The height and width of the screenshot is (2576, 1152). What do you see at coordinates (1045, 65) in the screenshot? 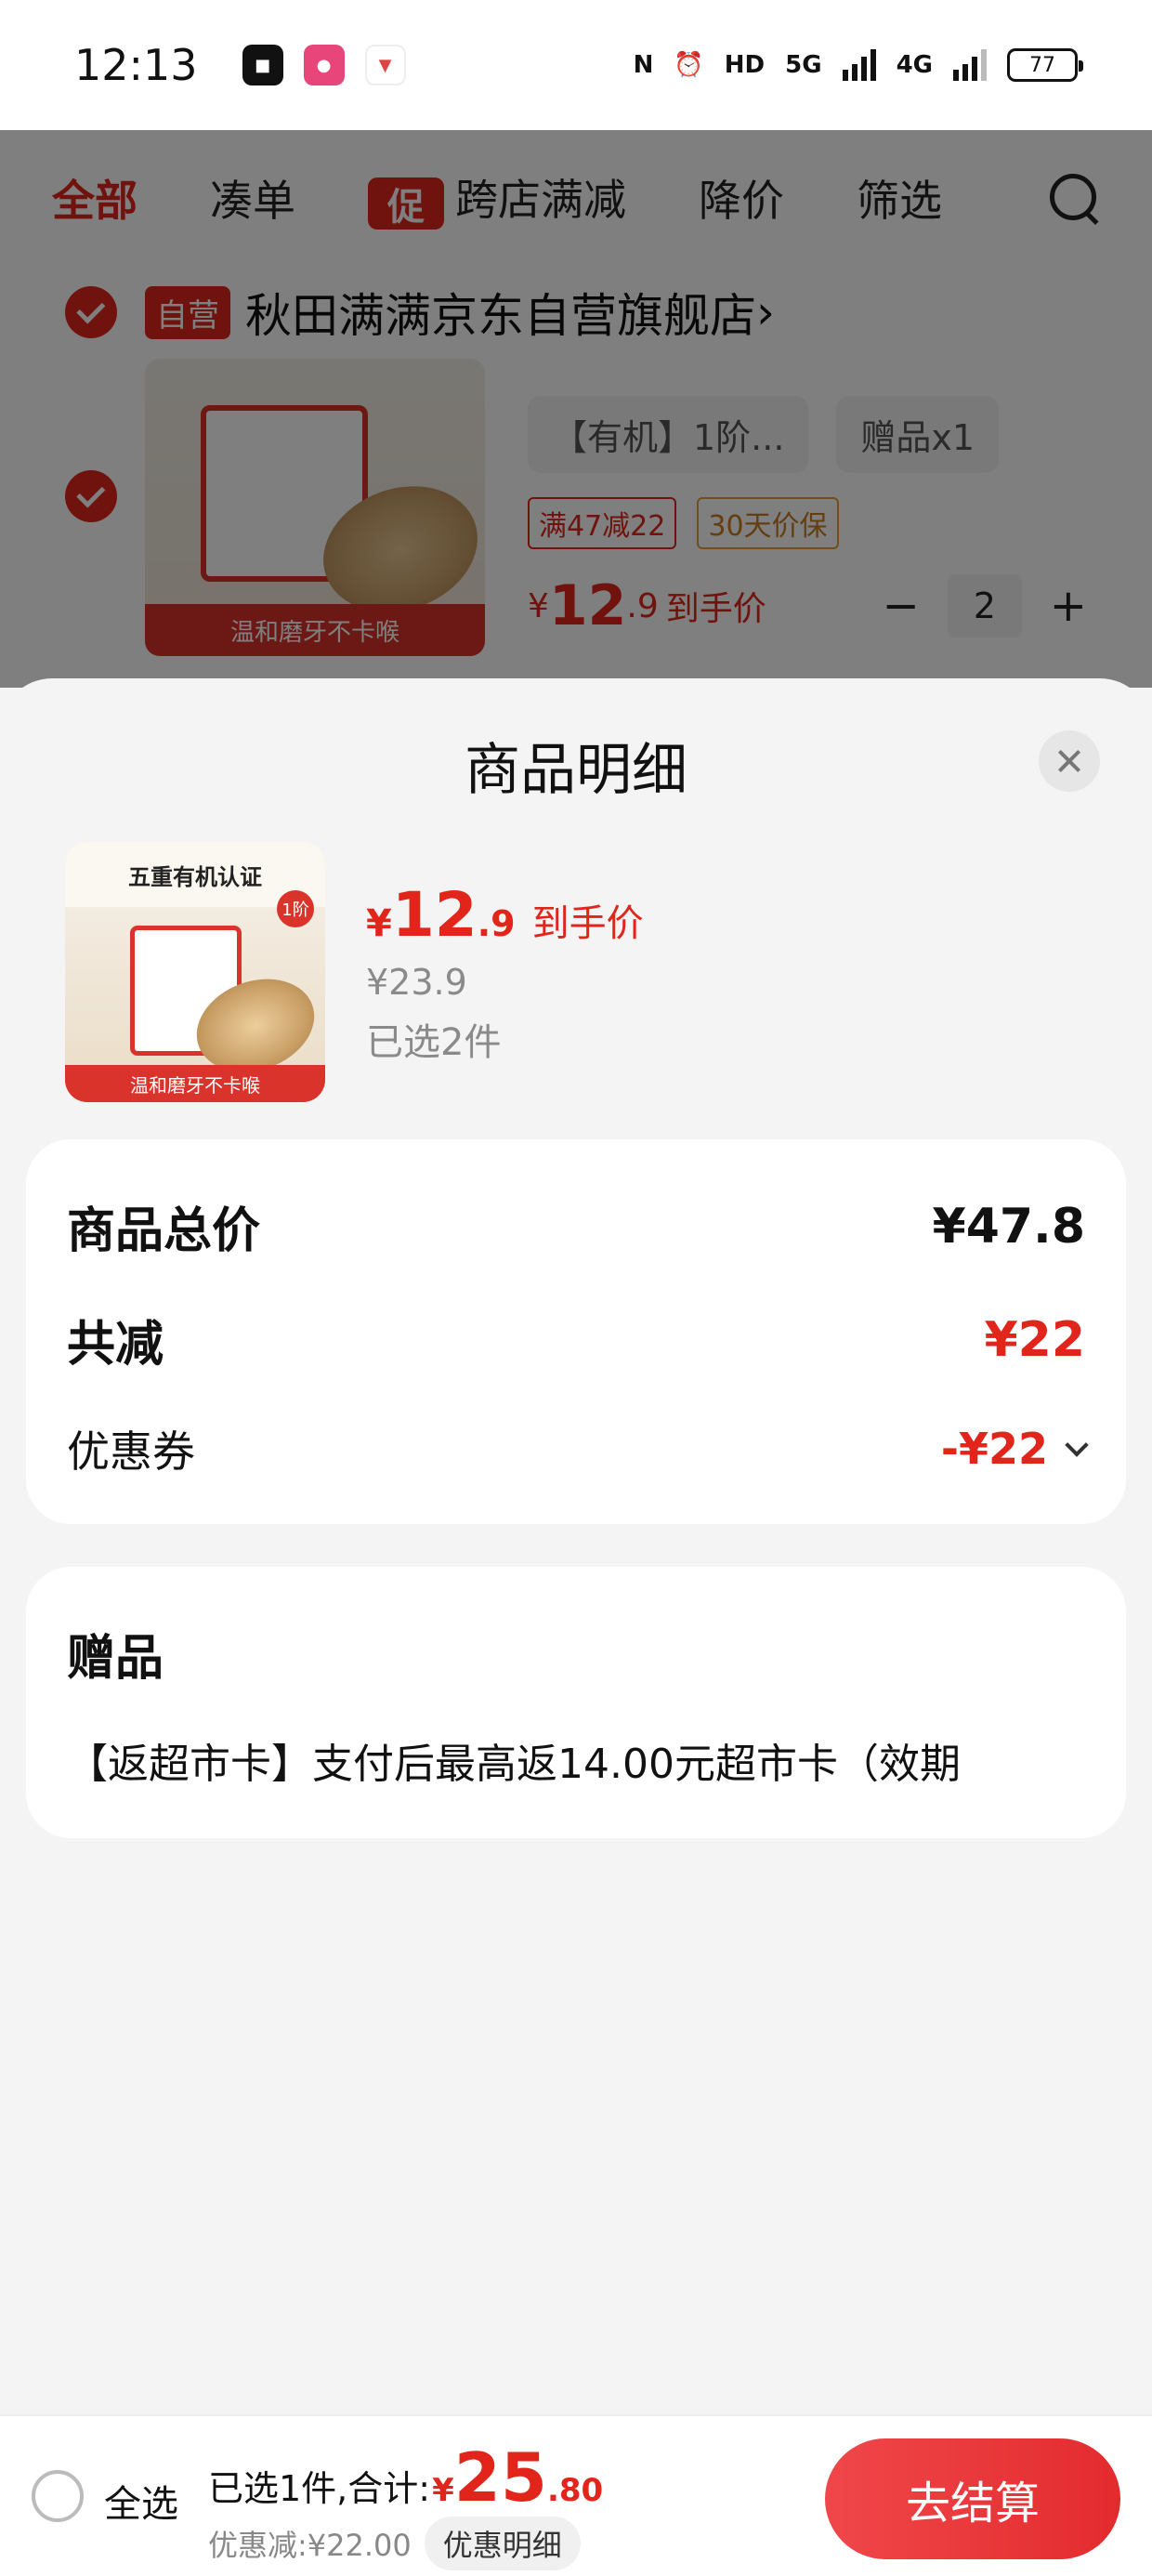
I see `battery-icon: 77` at bounding box center [1045, 65].